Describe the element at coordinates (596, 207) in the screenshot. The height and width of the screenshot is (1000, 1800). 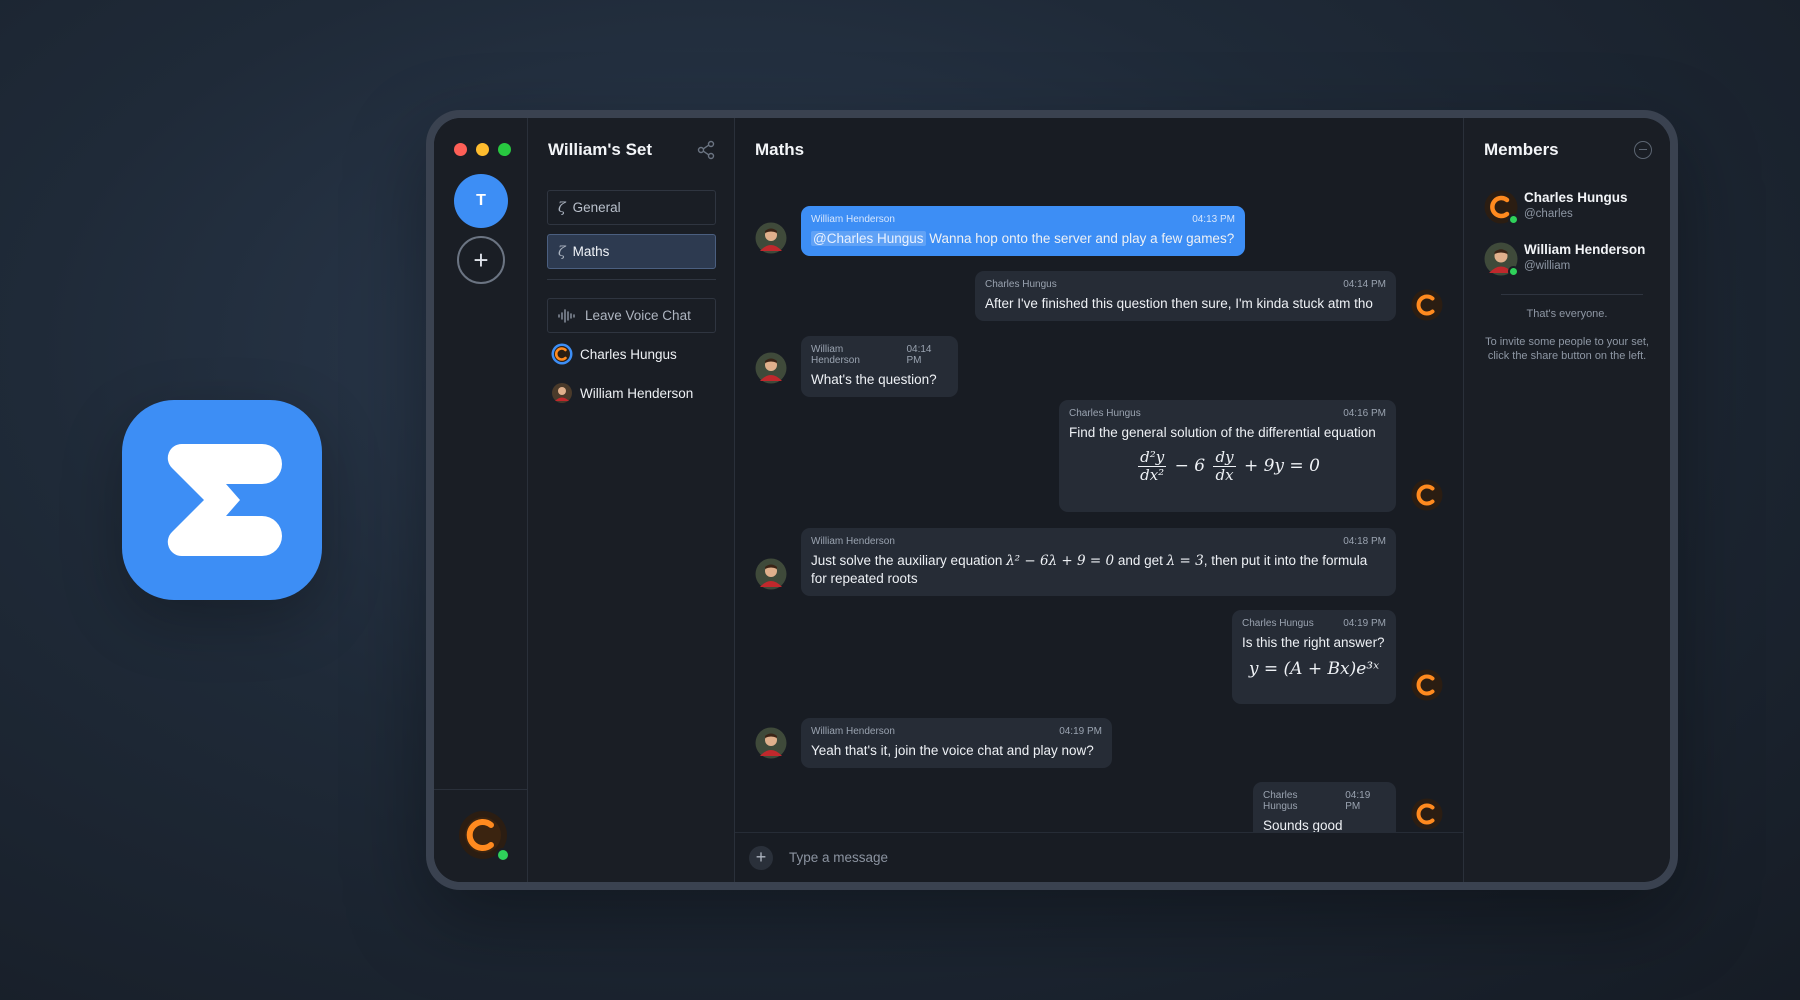
I see `channel-label: General` at that location.